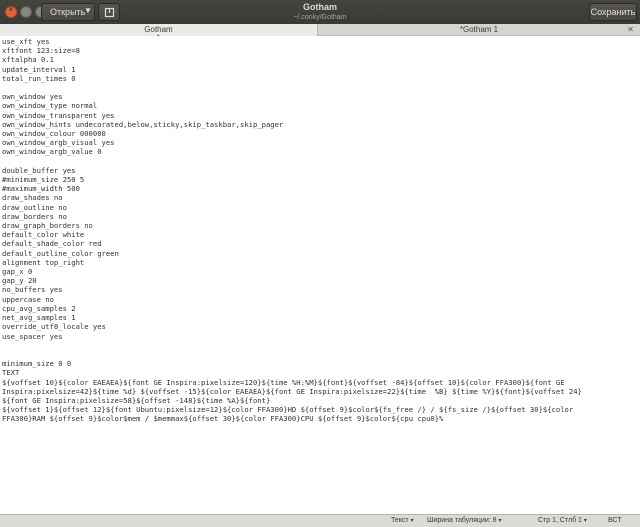 The height and width of the screenshot is (527, 640). I want to click on syntax-label: Текст, so click(400, 520).